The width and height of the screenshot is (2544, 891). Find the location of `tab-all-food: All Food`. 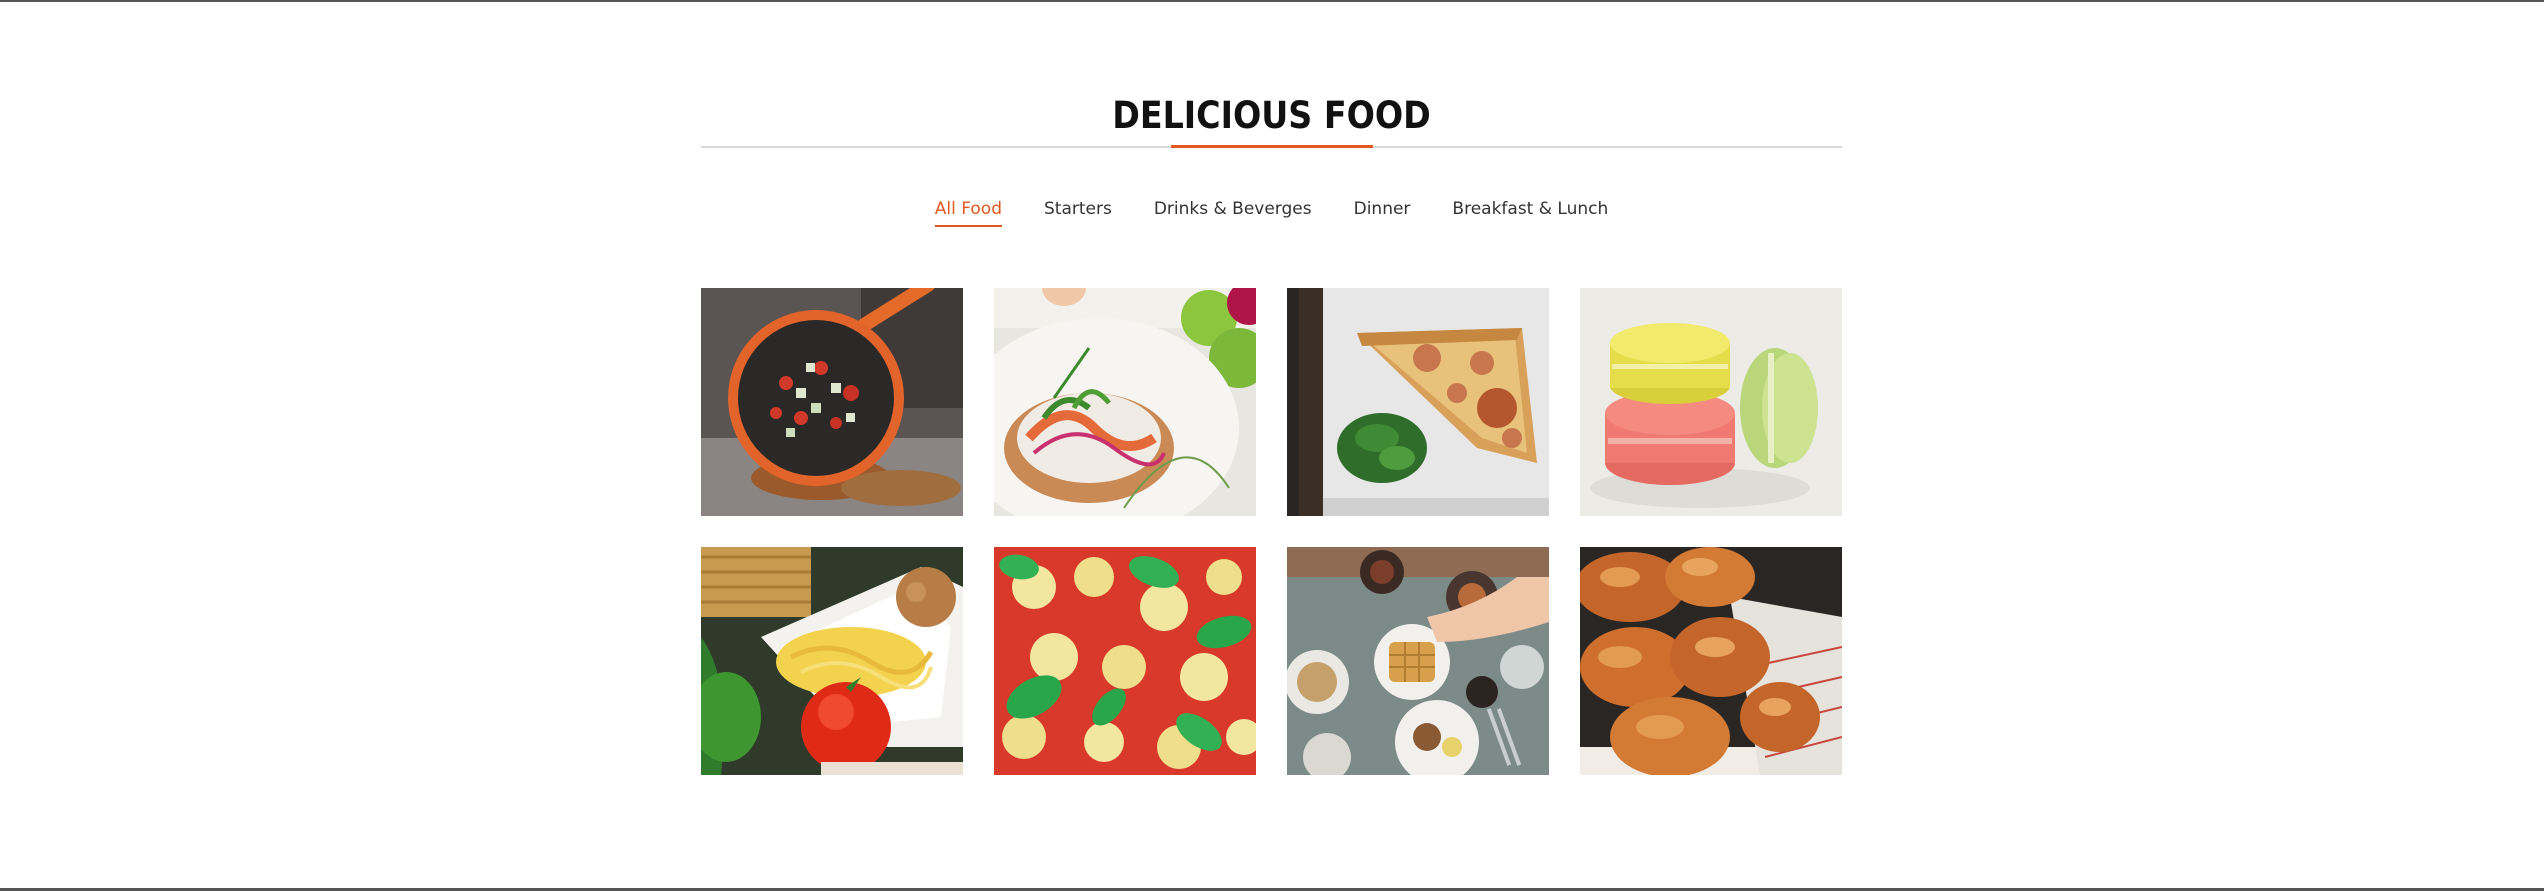

tab-all-food: All Food is located at coordinates (968, 213).